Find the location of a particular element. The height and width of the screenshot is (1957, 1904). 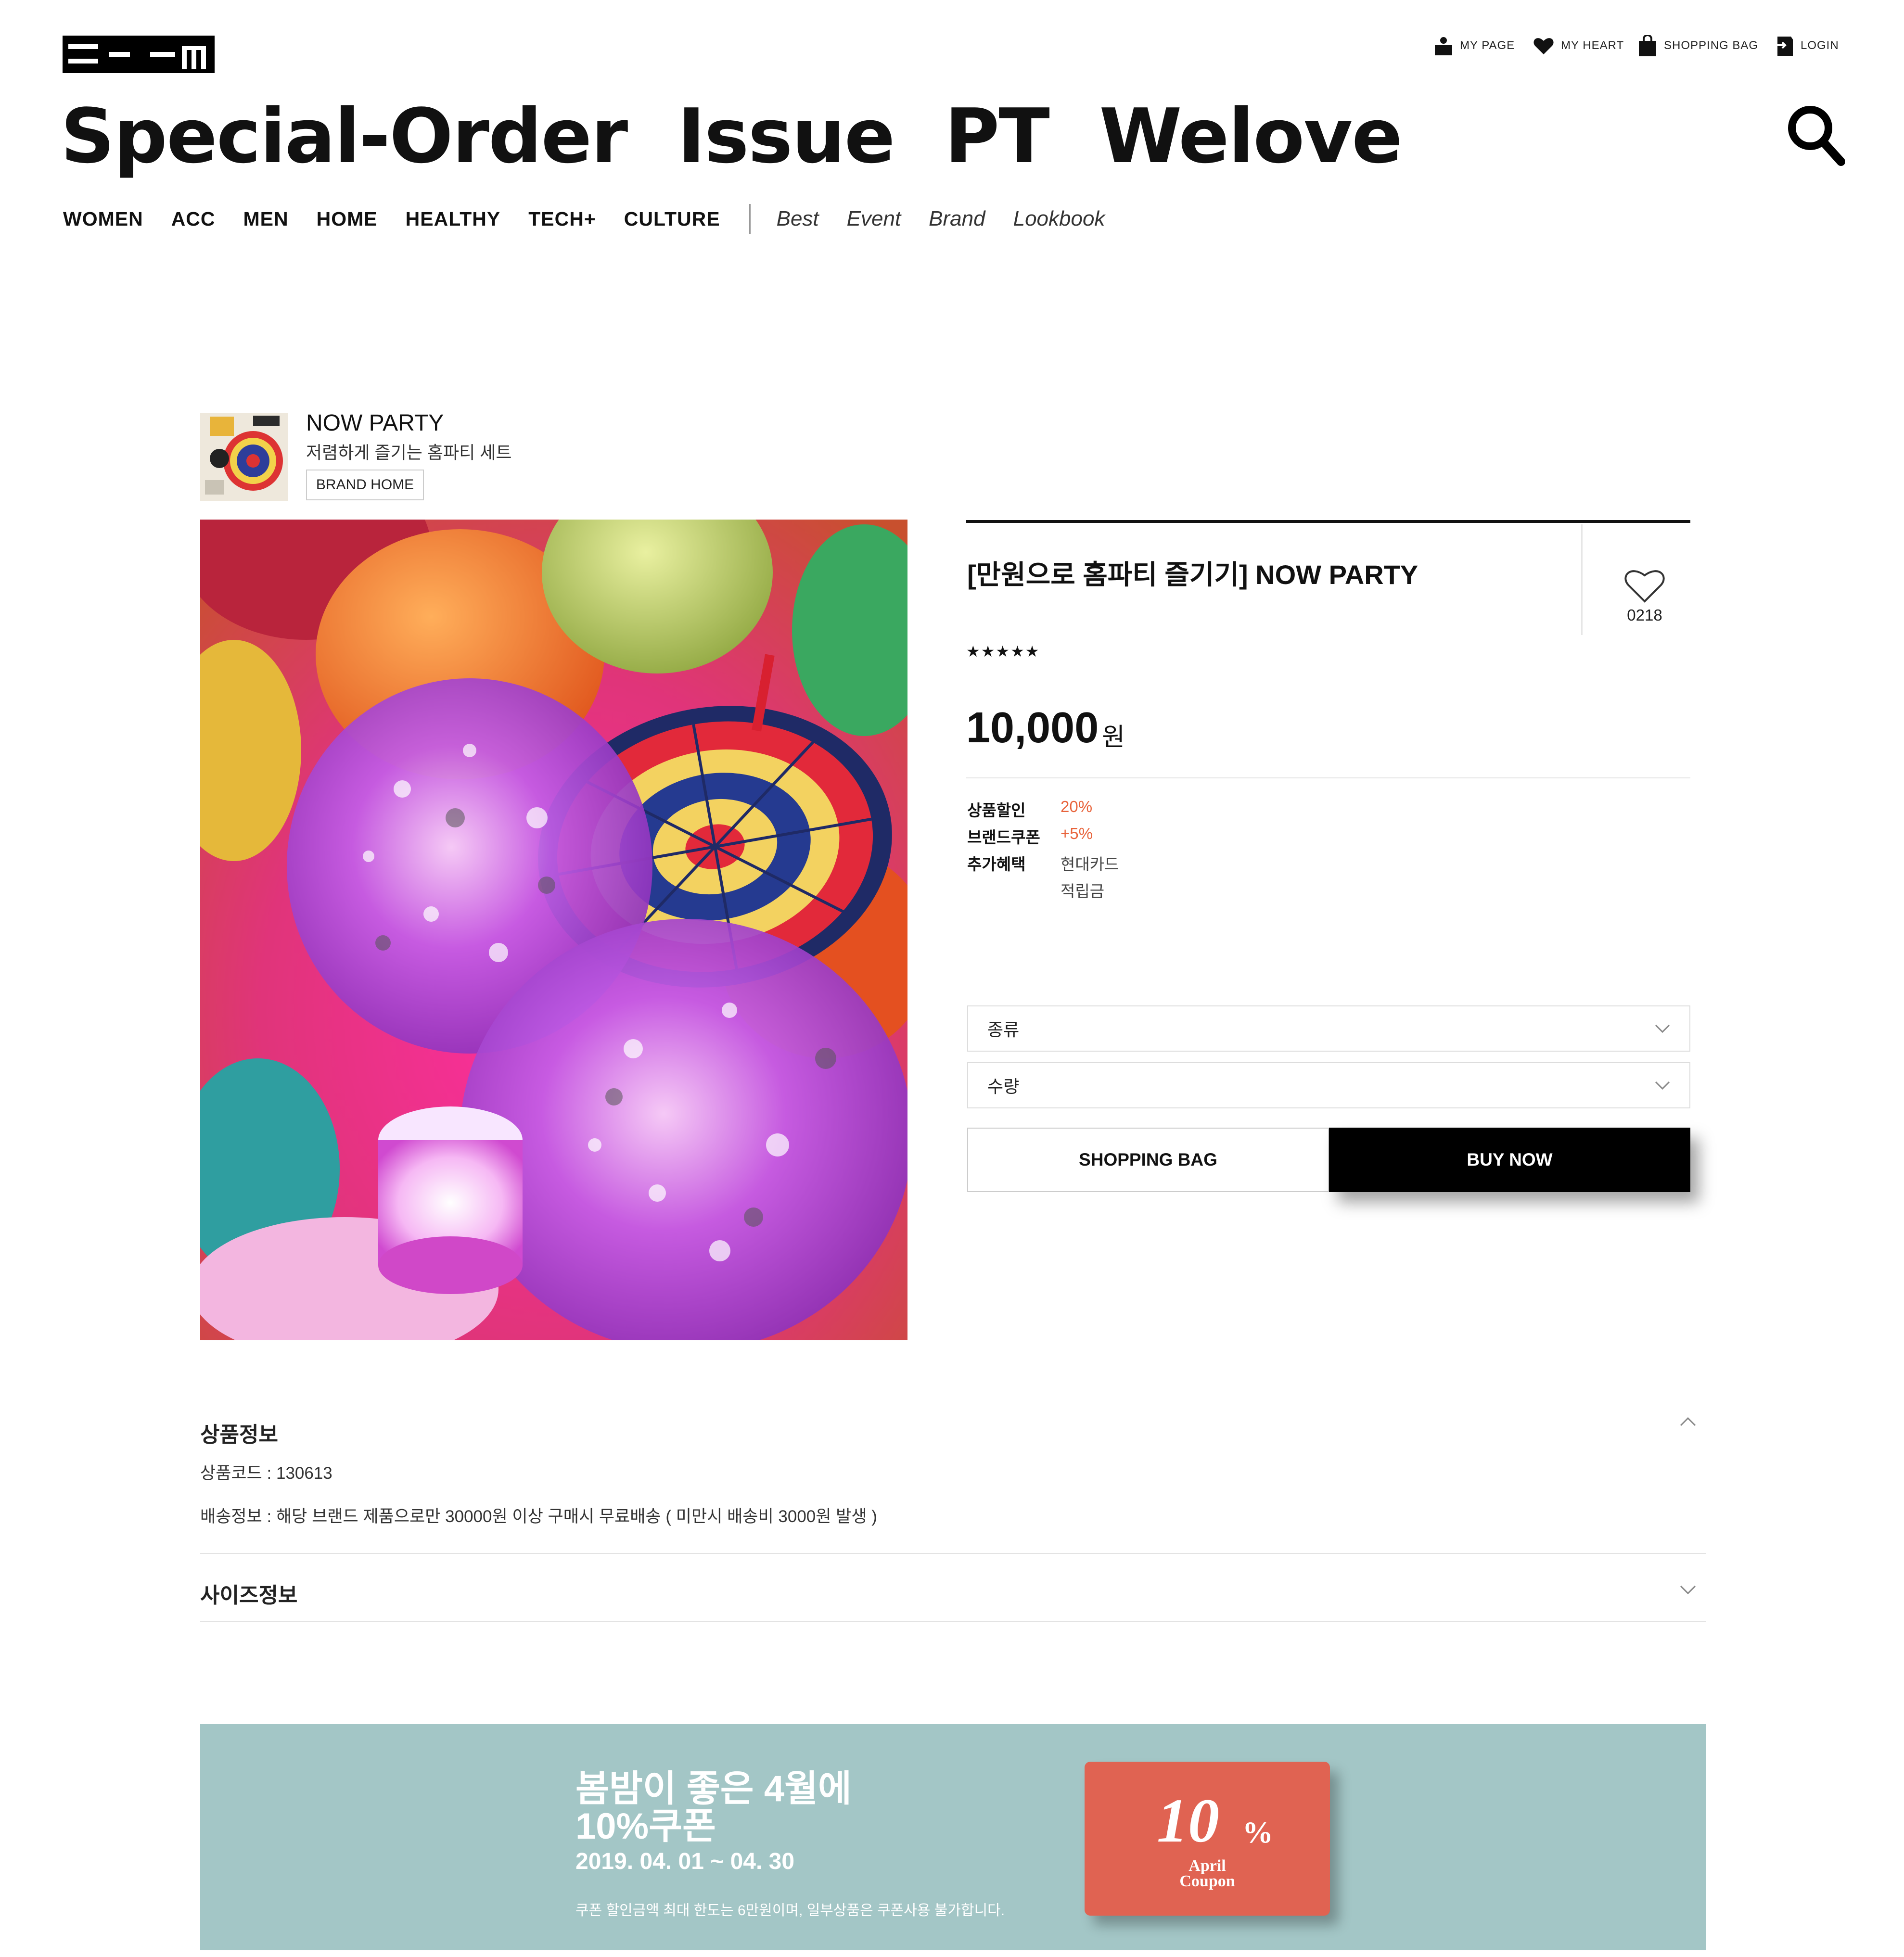

like-button is located at coordinates (1645, 587).